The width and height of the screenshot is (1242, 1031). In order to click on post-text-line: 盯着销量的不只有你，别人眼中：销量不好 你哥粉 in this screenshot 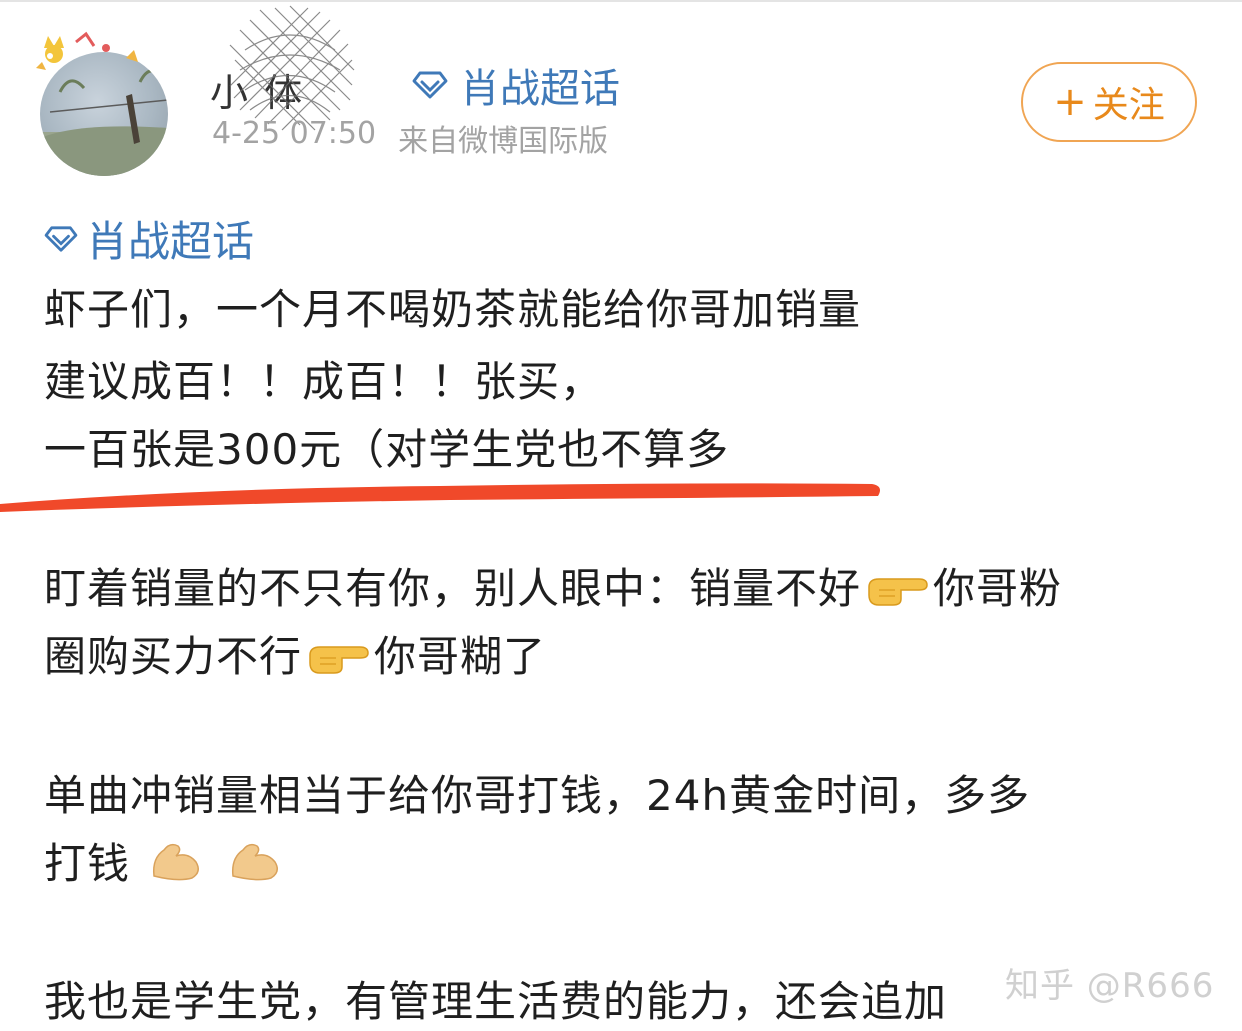, I will do `click(553, 585)`.